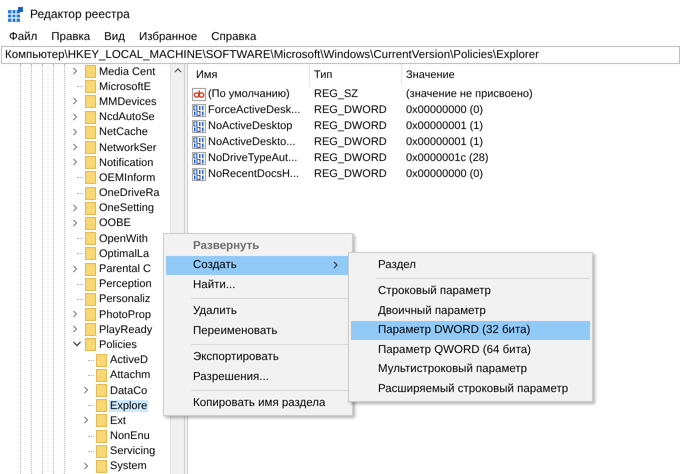 The height and width of the screenshot is (474, 680). Describe the element at coordinates (126, 330) in the screenshot. I see `tree-item: PlayReady` at that location.